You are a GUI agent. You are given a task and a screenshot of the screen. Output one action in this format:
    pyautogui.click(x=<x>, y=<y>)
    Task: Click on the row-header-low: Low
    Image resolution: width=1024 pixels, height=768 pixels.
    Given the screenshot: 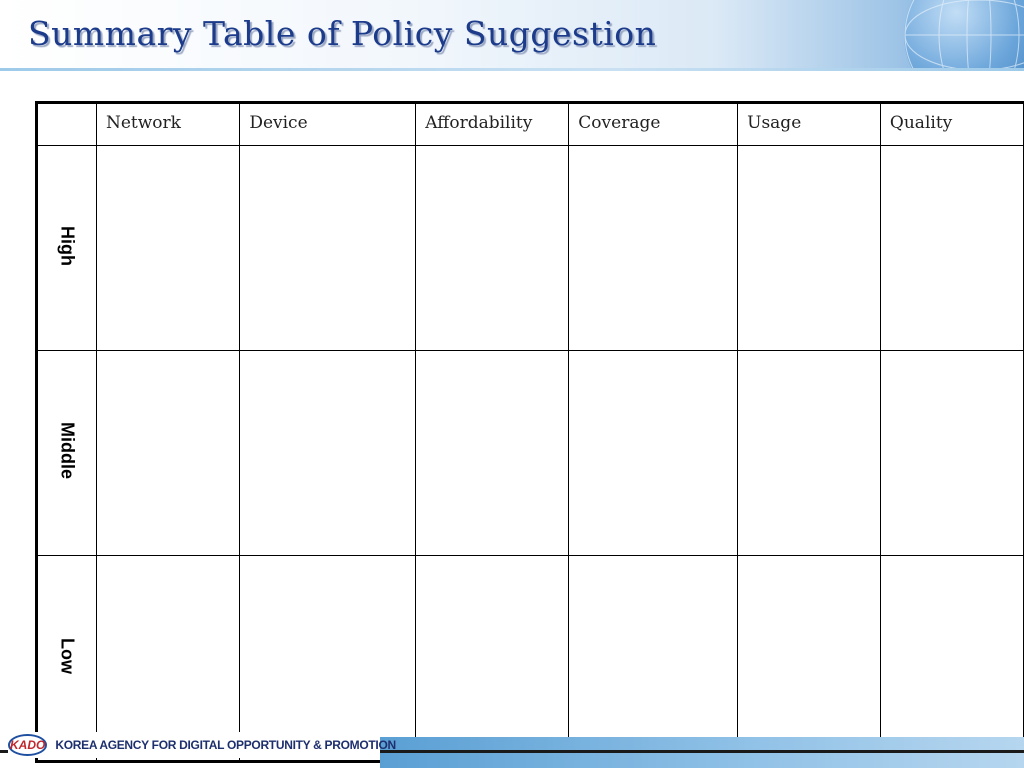 What is the action you would take?
    pyautogui.click(x=66, y=658)
    